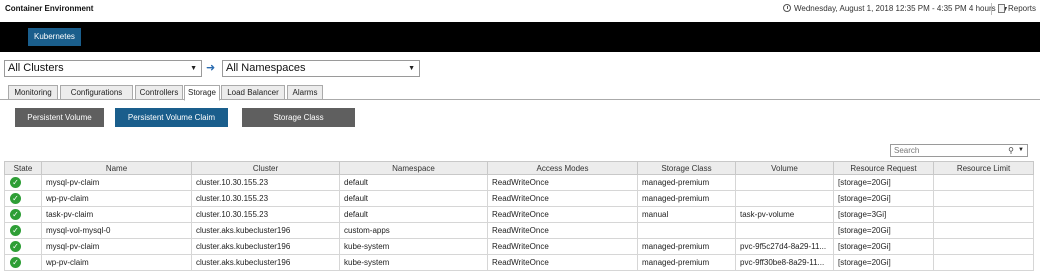  I want to click on divider, so click(991, 9).